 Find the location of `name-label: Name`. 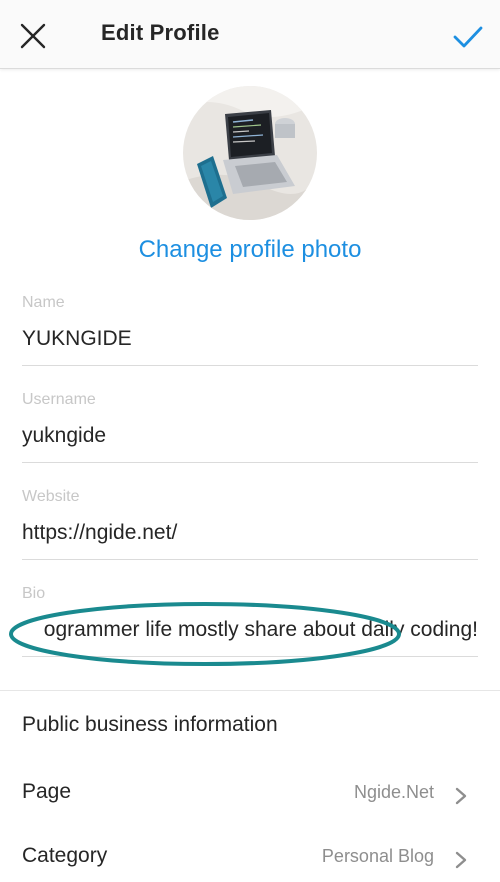

name-label: Name is located at coordinates (43, 302).